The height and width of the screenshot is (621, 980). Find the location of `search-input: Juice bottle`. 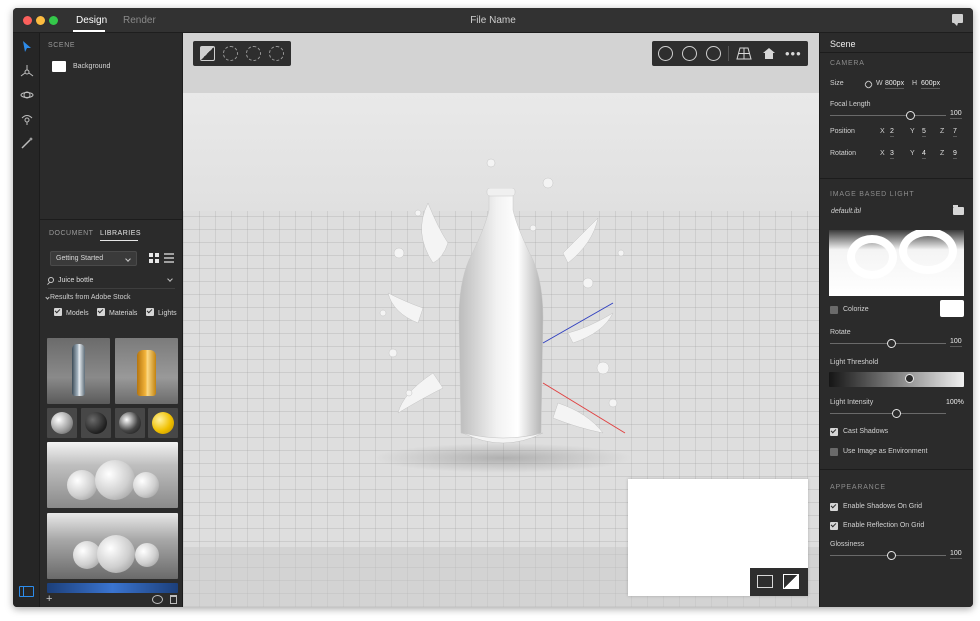

search-input: Juice bottle is located at coordinates (75, 280).